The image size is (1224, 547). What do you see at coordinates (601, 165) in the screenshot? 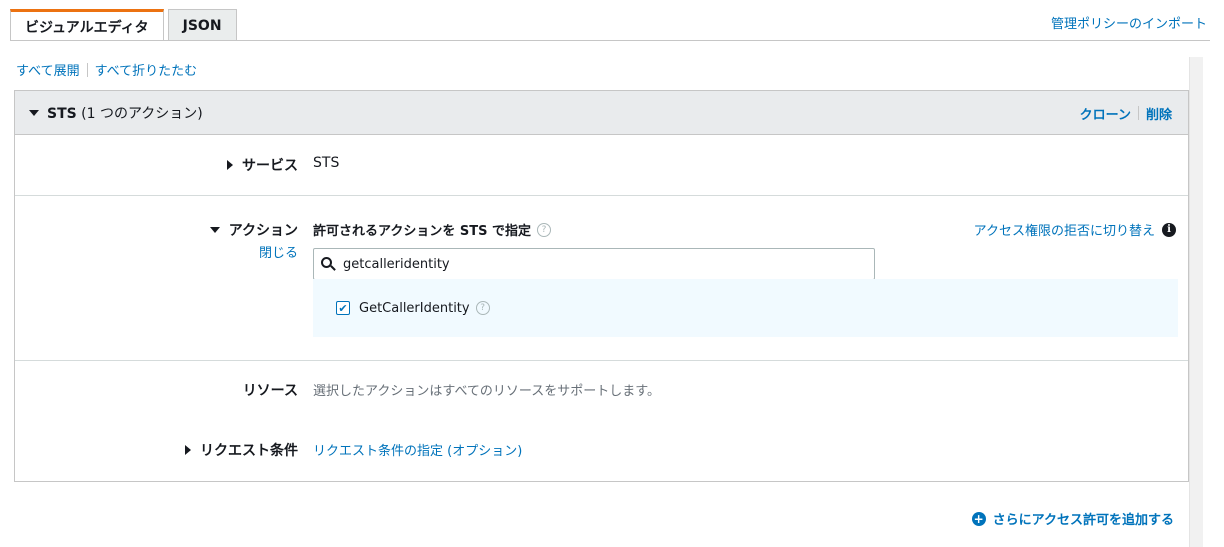
I see `service-row: サービス STS` at bounding box center [601, 165].